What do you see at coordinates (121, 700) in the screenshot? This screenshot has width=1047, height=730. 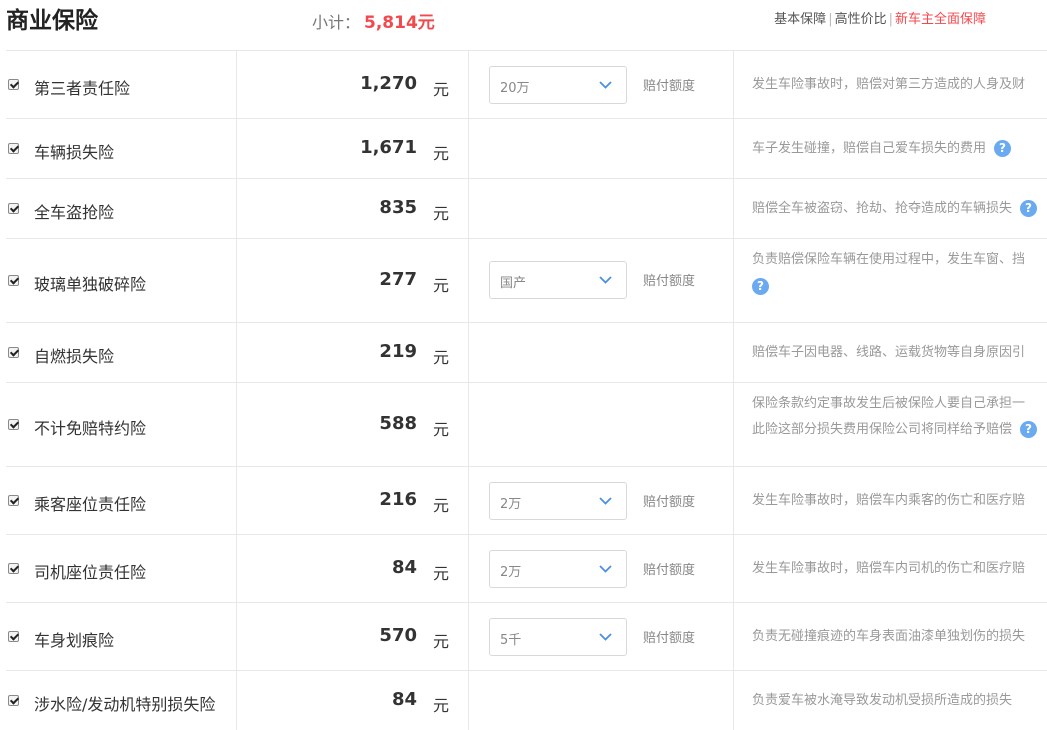 I see `insurance-name-cell: 涉水险/发动机特别损失险` at bounding box center [121, 700].